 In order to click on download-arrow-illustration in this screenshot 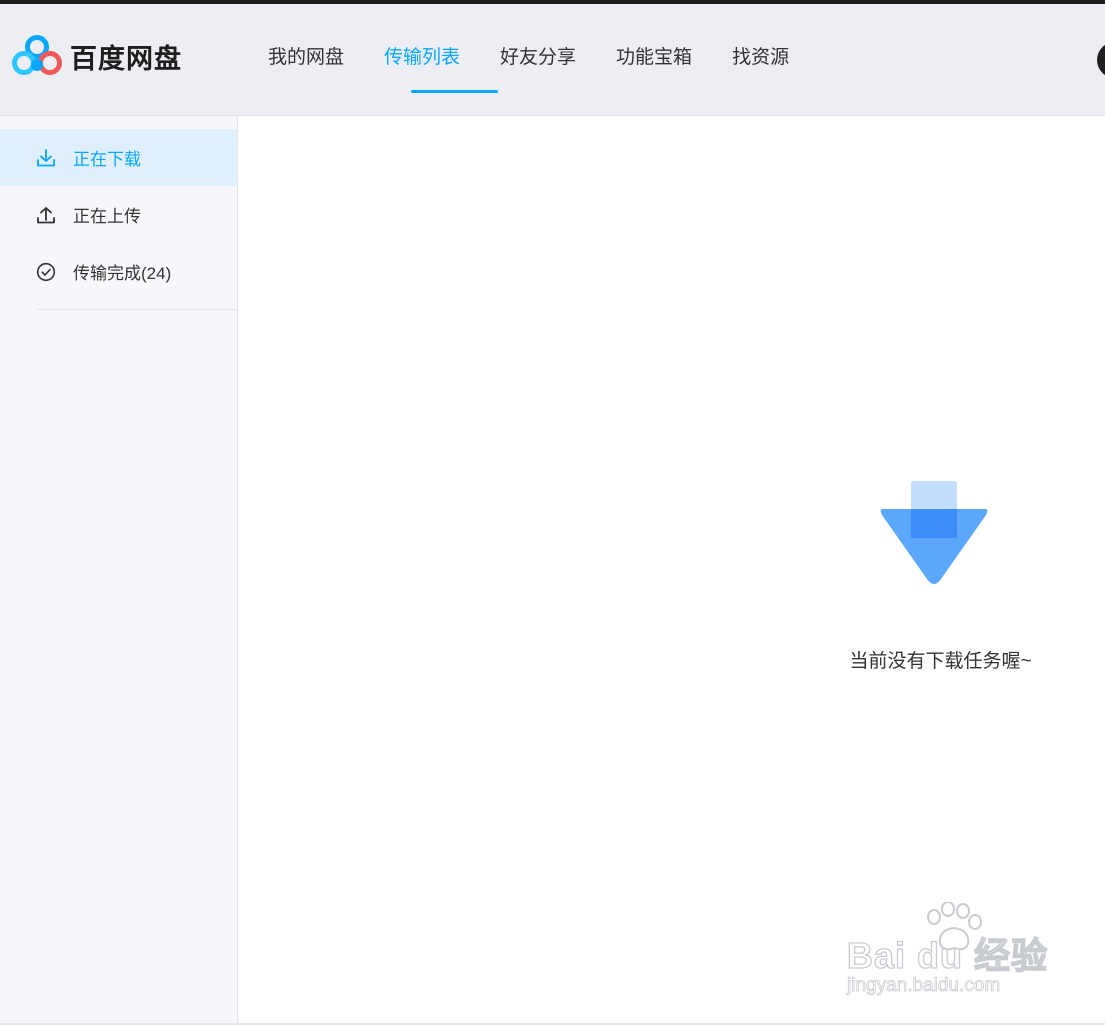, I will do `click(934, 532)`.